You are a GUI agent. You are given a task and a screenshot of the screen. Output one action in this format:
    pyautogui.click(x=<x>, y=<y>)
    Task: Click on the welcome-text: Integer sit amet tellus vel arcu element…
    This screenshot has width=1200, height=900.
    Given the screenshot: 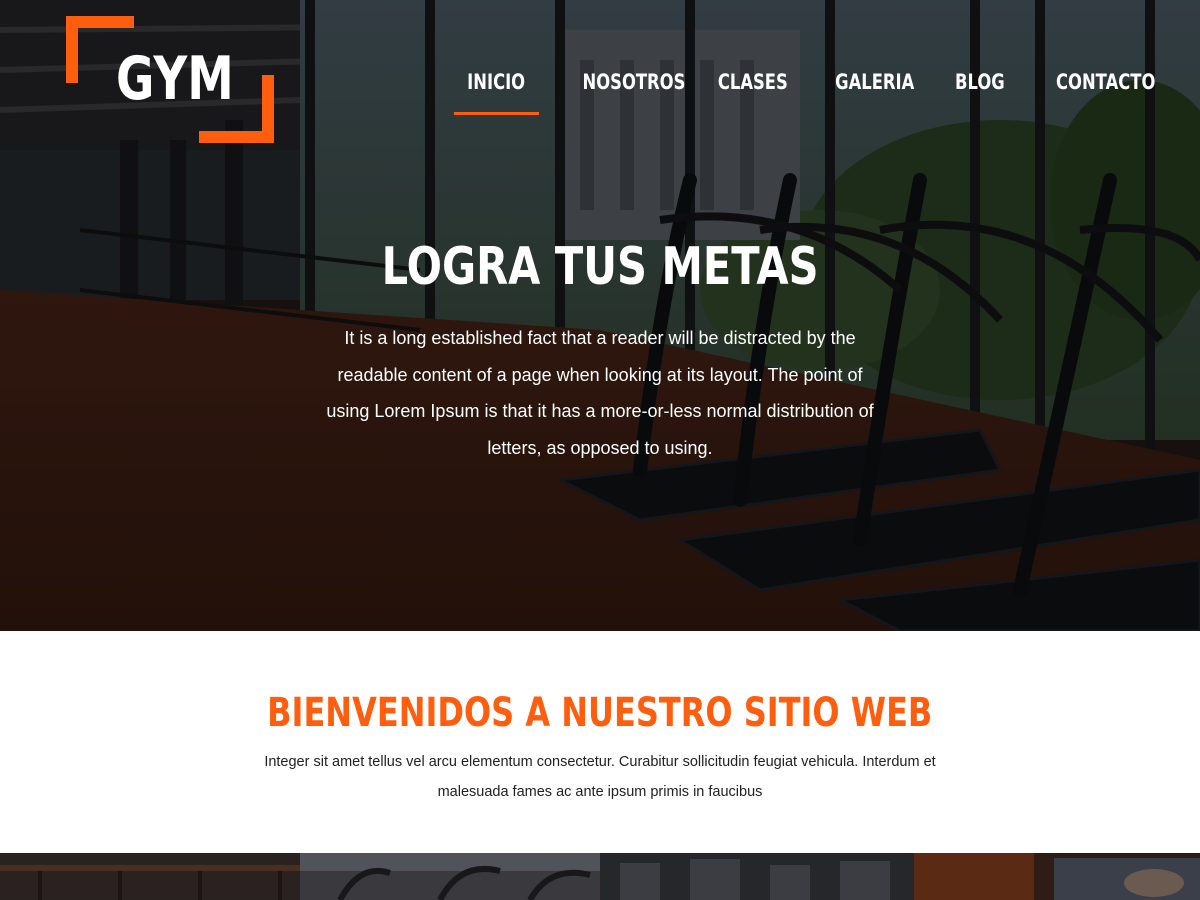 What is the action you would take?
    pyautogui.click(x=600, y=777)
    